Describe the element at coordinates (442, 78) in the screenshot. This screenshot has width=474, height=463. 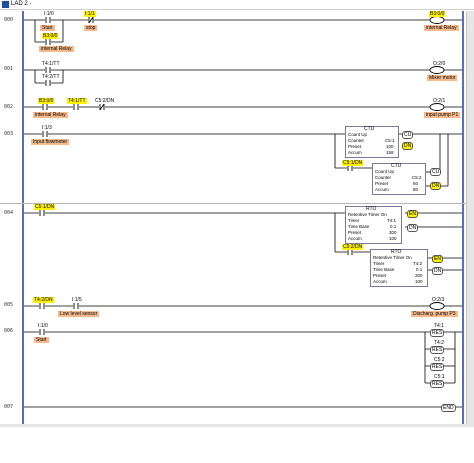
I see `coil-description: Mixer motor` at that location.